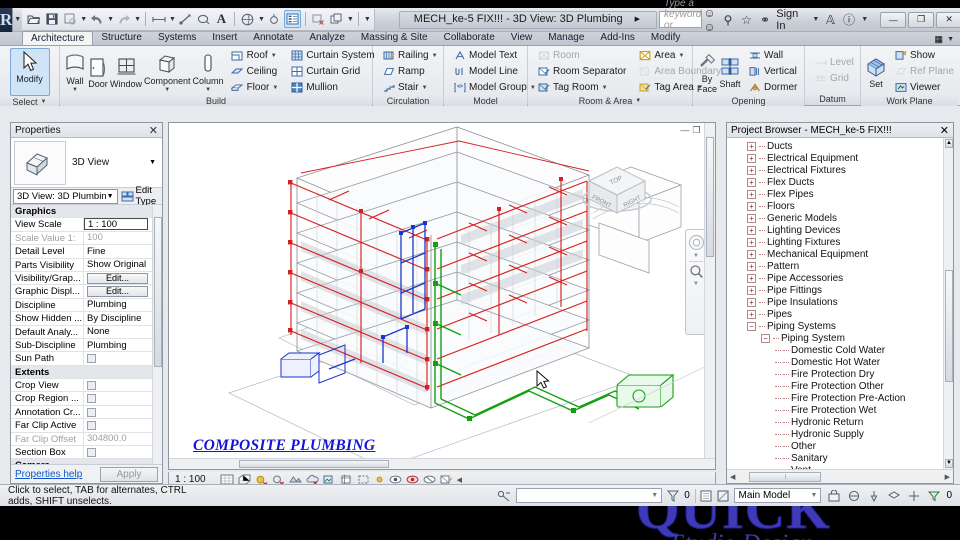 This screenshot has height=540, width=960. What do you see at coordinates (494, 71) in the screenshot?
I see `model-line-button: Model Line` at bounding box center [494, 71].